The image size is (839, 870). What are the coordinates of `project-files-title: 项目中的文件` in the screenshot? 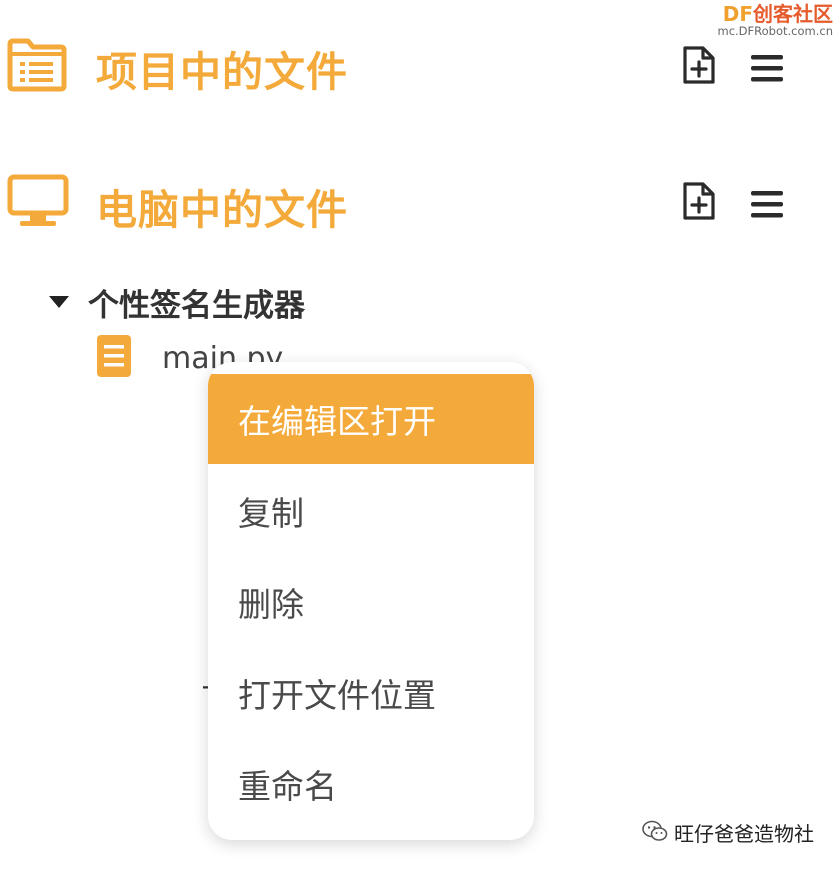 It's located at (222, 72).